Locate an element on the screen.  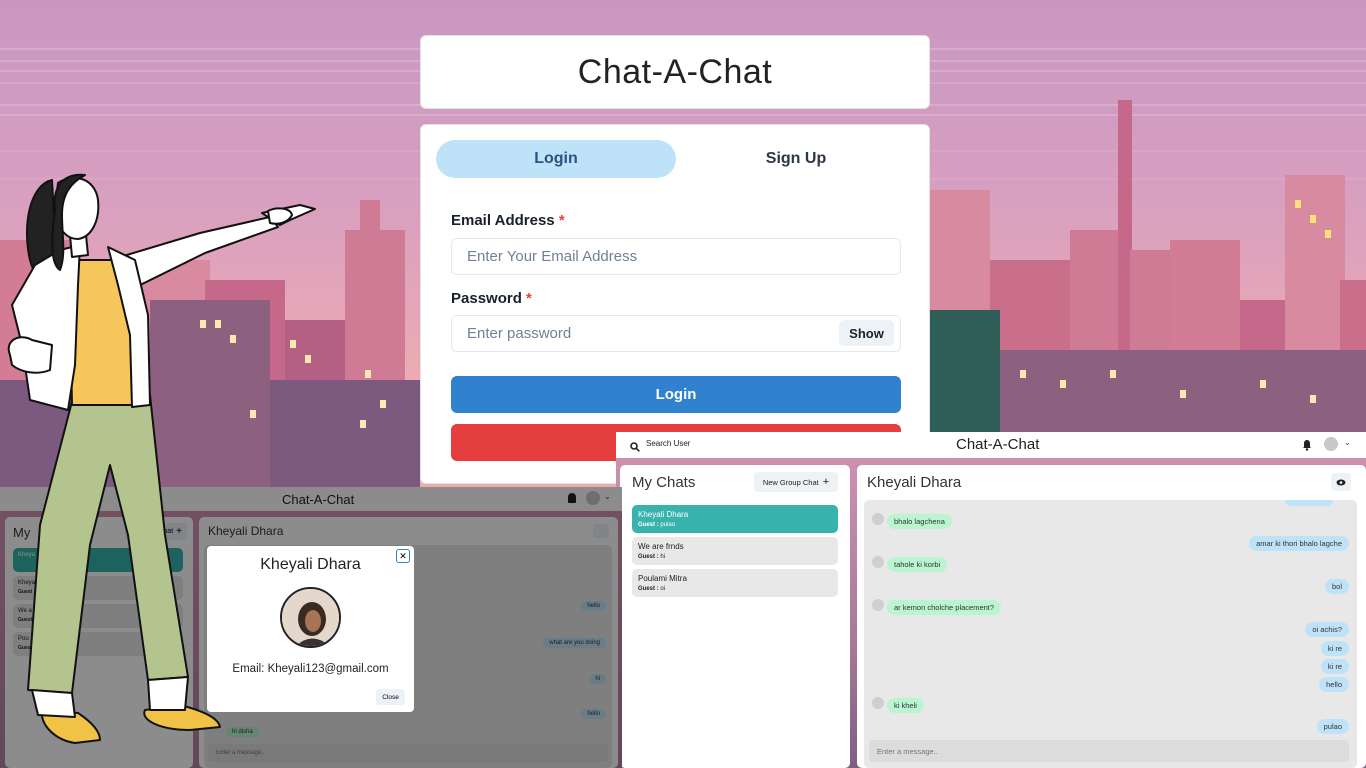
bell-icon is located at coordinates (1307, 447).